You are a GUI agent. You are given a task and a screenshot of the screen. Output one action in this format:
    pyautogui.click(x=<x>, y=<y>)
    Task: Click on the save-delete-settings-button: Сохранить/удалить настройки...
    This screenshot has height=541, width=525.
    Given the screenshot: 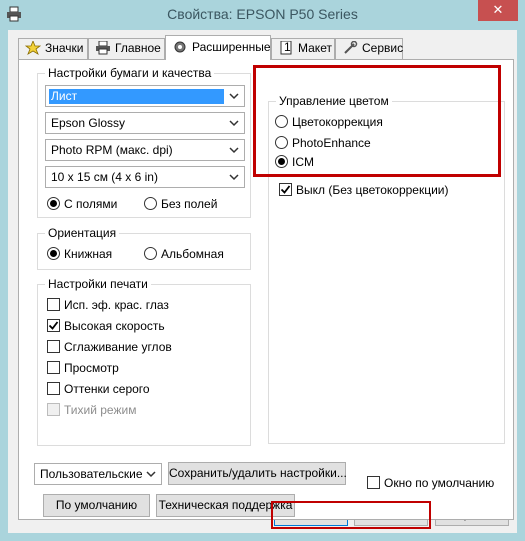 What is the action you would take?
    pyautogui.click(x=257, y=473)
    